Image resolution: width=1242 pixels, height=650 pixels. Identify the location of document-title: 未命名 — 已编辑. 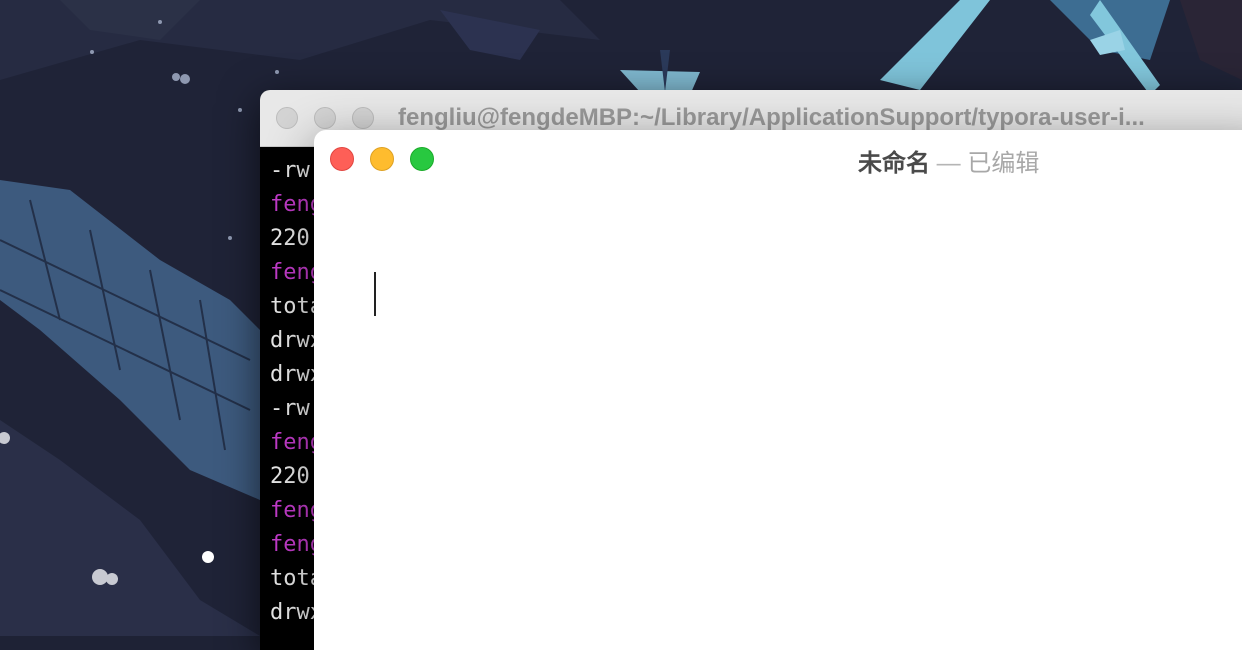
(948, 160).